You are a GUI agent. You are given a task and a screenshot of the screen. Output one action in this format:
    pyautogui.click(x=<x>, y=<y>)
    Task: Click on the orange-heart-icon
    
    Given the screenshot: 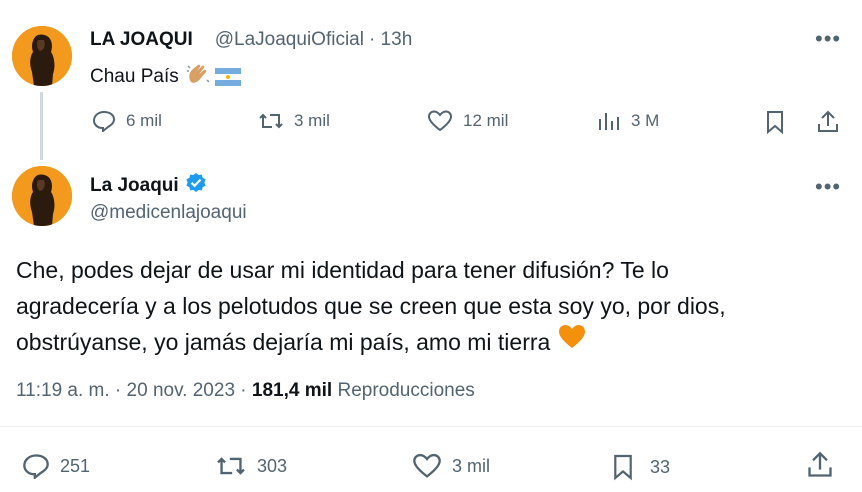 What is the action you would take?
    pyautogui.click(x=572, y=342)
    